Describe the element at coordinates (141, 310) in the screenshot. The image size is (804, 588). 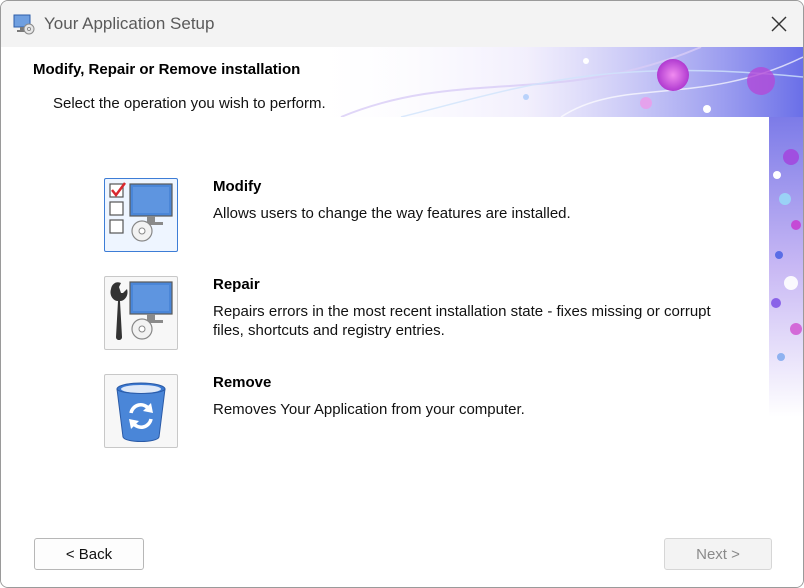
I see `repair-wrench-icon` at that location.